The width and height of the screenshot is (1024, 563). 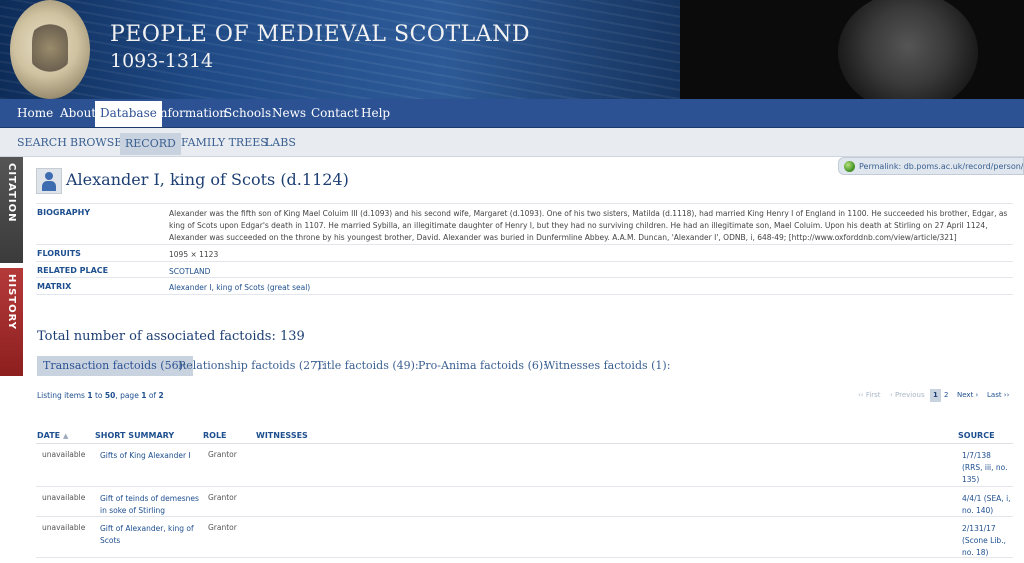 I want to click on nav-news: News, so click(x=289, y=113).